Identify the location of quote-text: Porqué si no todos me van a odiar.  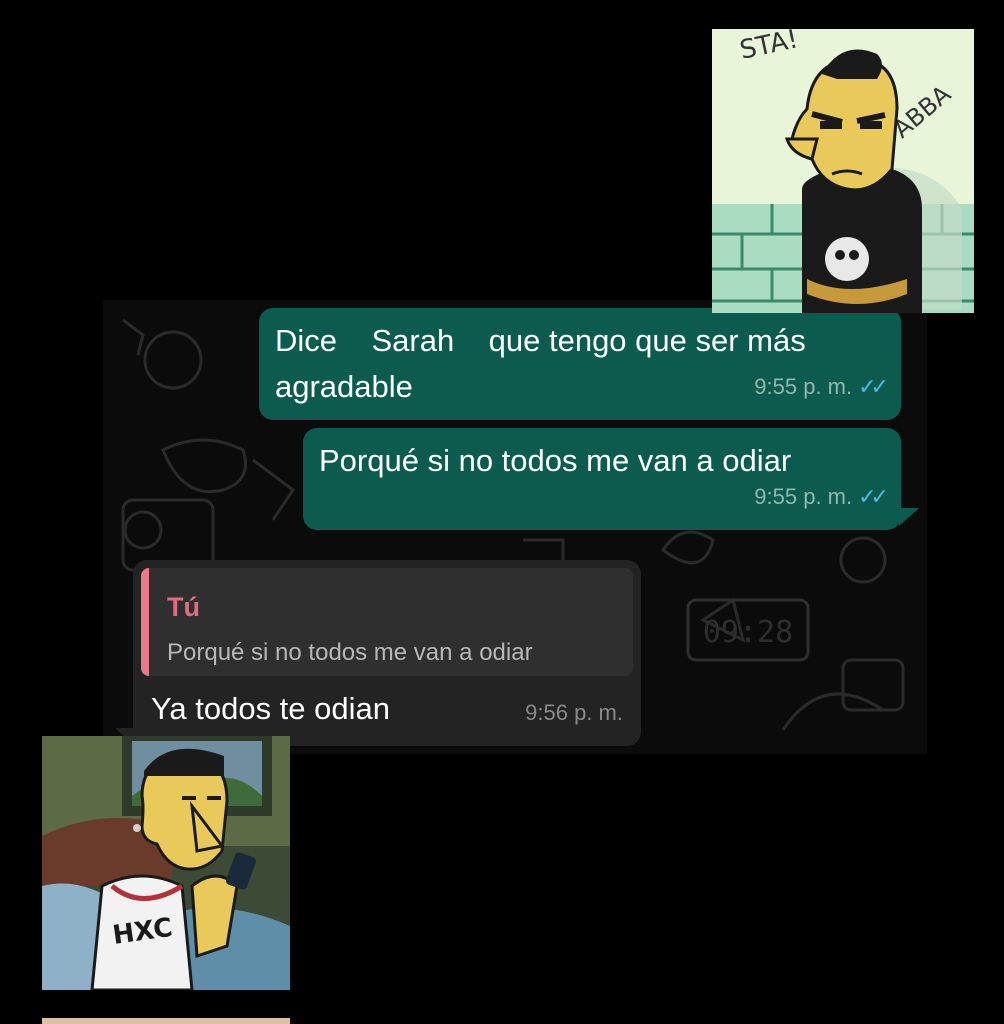
(350, 652).